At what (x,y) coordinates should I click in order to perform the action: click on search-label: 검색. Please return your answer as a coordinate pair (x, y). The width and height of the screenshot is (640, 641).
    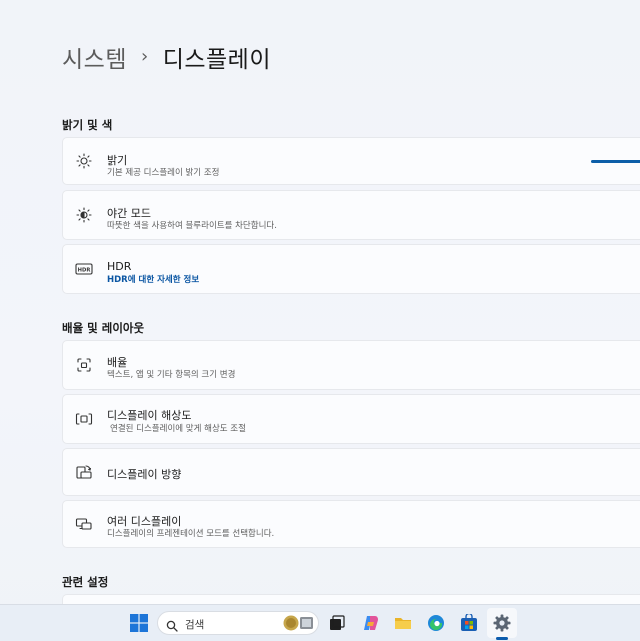
    Looking at the image, I should click on (195, 625).